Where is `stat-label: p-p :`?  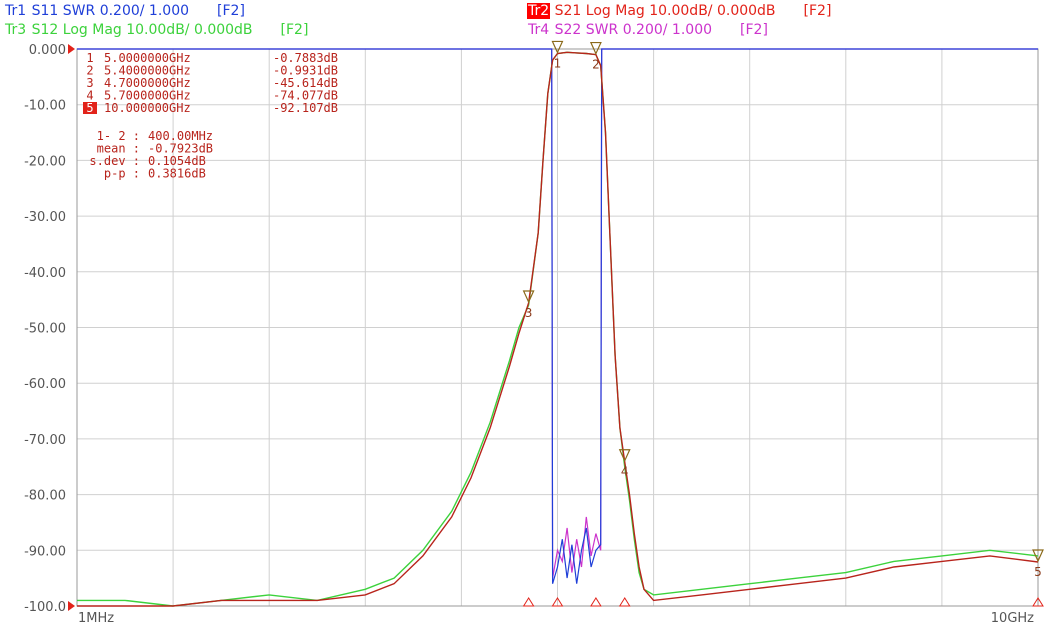
stat-label: p-p : is located at coordinates (122, 174).